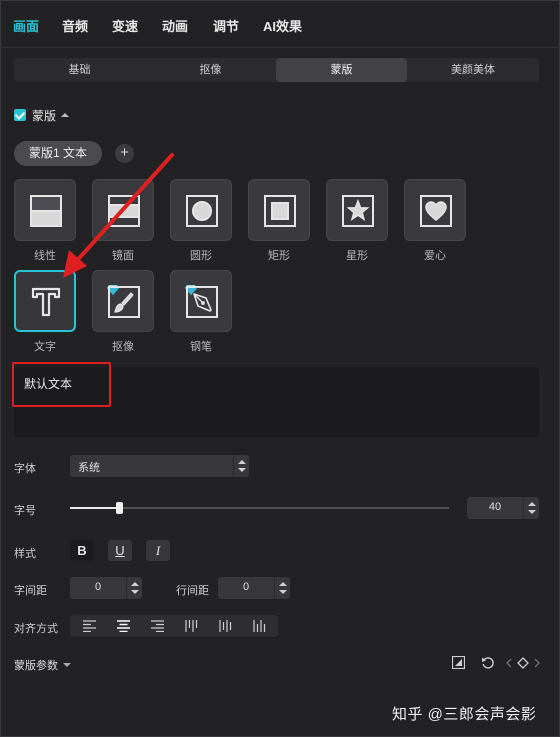 Image resolution: width=560 pixels, height=737 pixels. I want to click on mask-section-header: 蒙版, so click(42, 115).